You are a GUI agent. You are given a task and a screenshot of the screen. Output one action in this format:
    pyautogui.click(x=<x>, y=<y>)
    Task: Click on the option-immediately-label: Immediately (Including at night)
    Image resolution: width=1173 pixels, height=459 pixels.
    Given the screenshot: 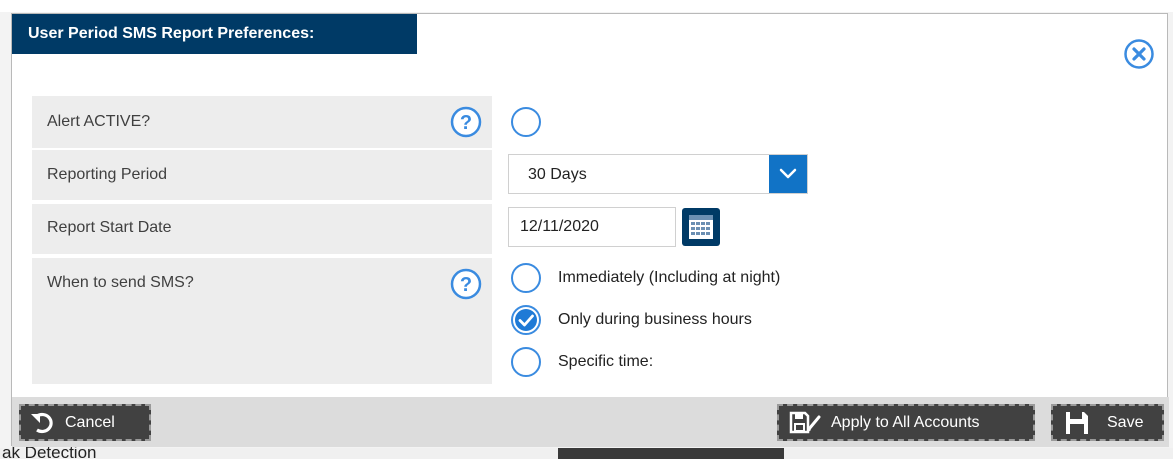 What is the action you would take?
    pyautogui.click(x=669, y=277)
    